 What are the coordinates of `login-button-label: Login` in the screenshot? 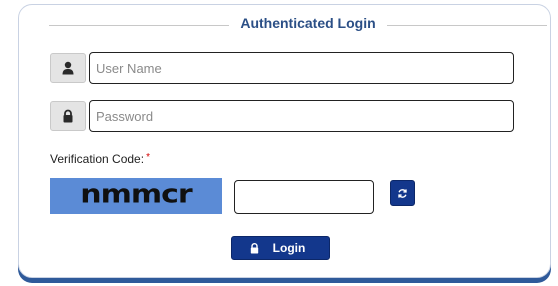 It's located at (289, 248).